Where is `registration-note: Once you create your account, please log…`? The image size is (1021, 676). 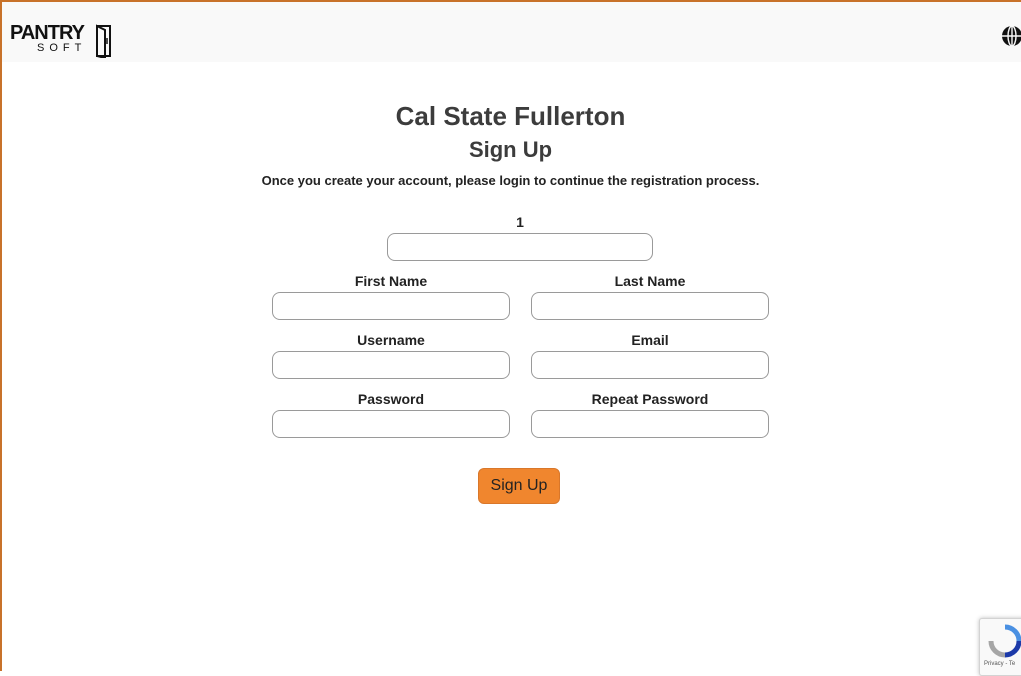
registration-note: Once you create your account, please log… is located at coordinates (510, 180).